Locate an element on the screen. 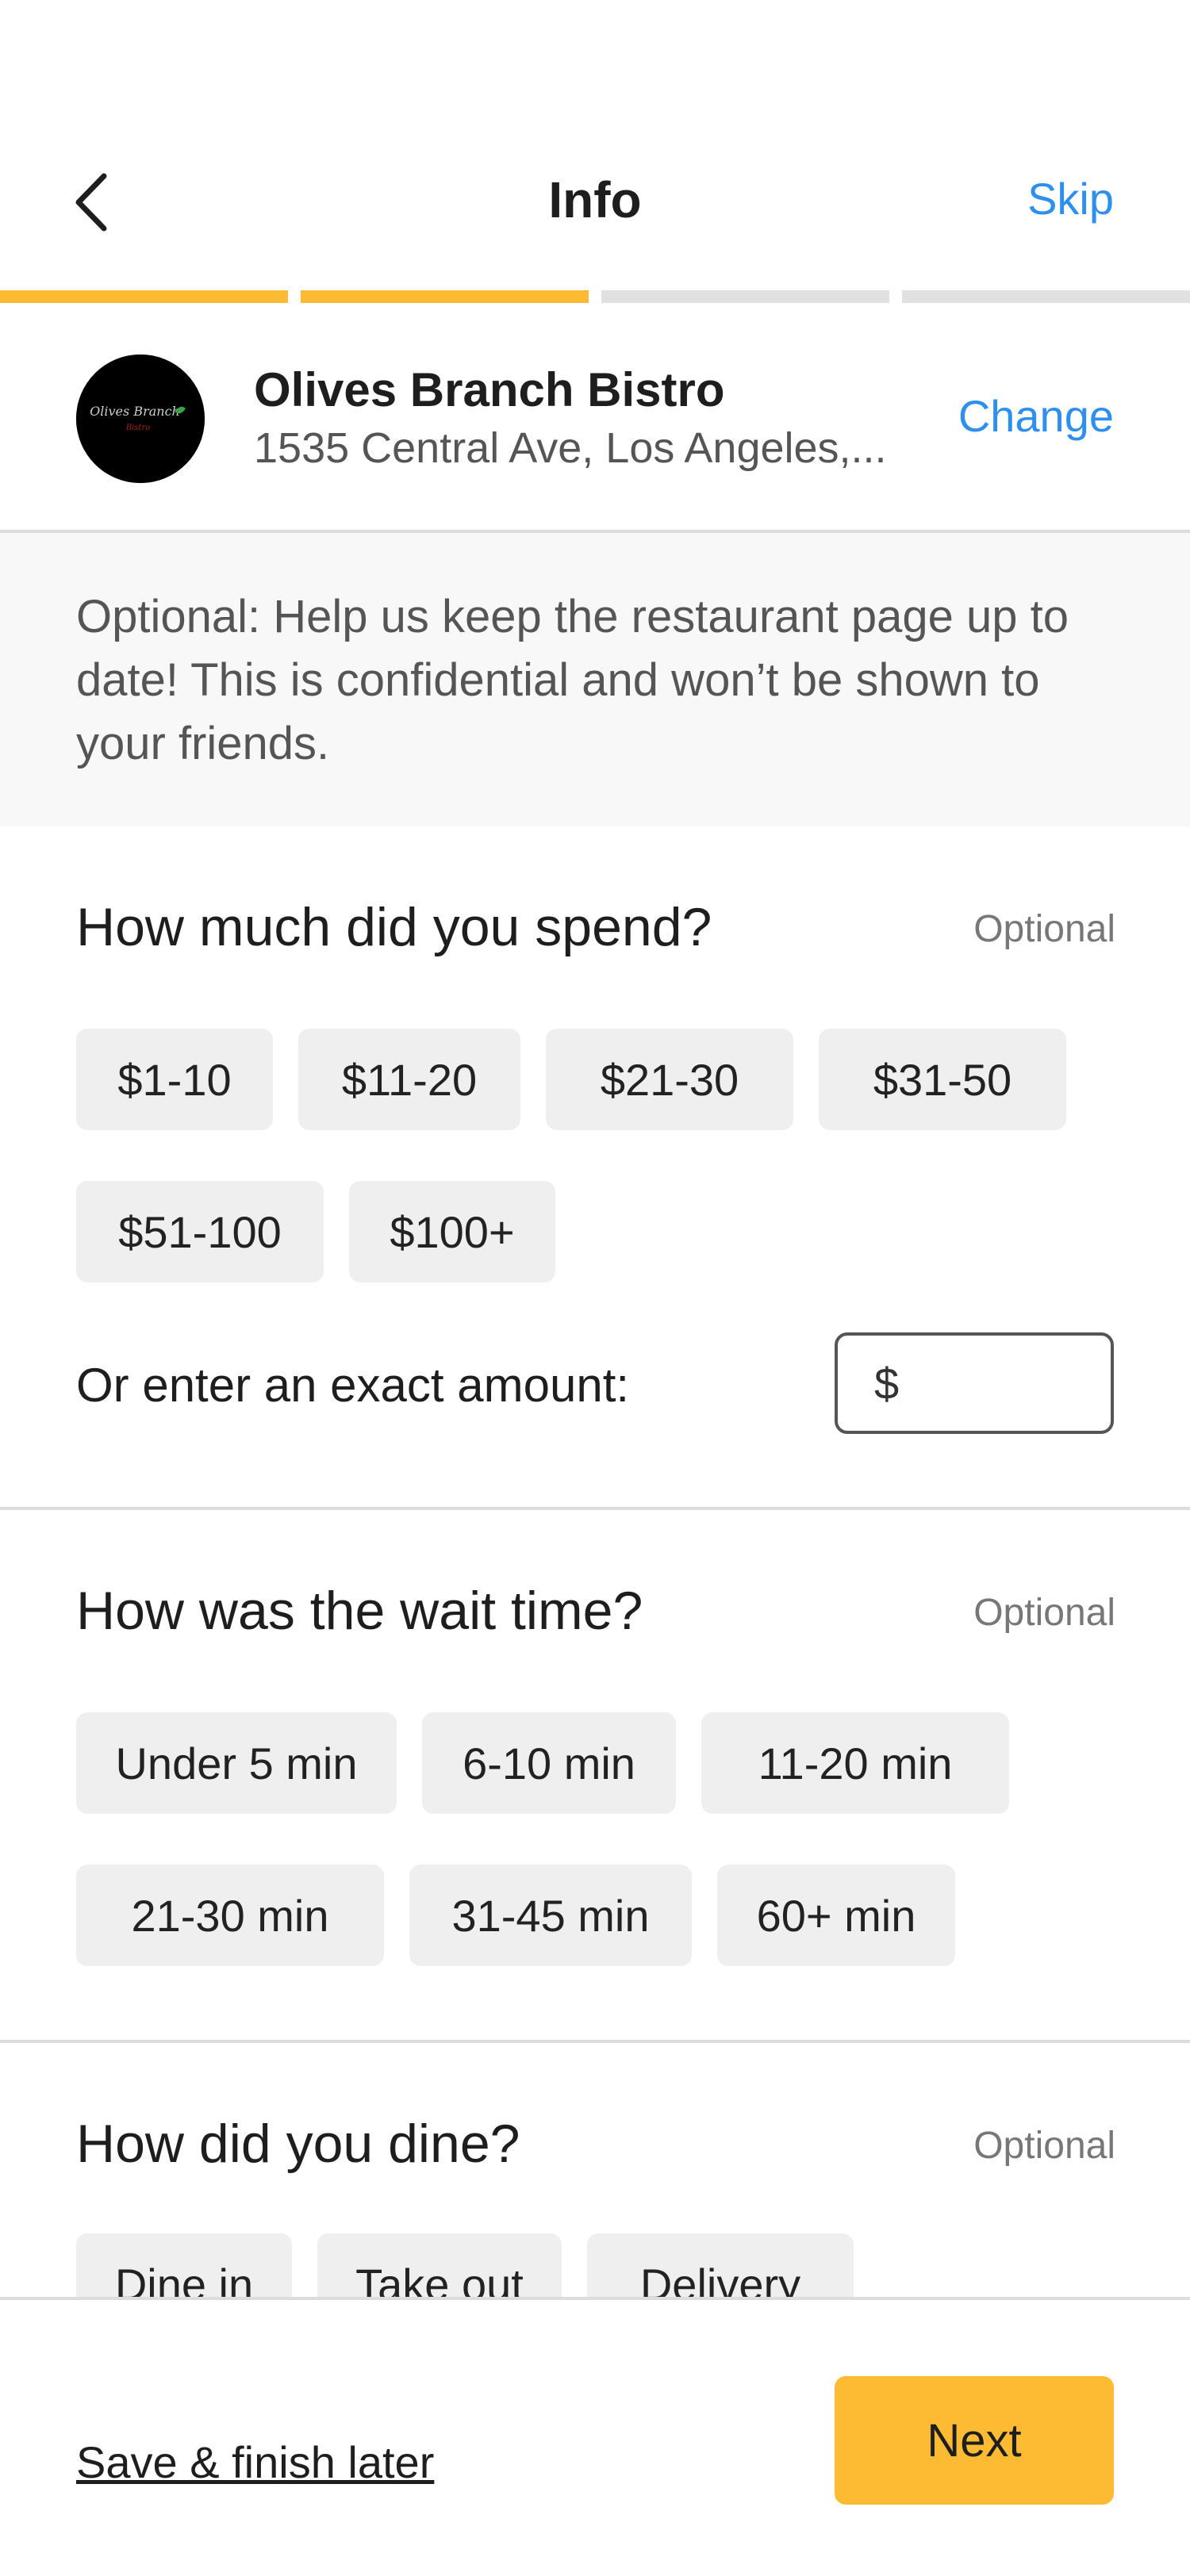  next-button: Next is located at coordinates (974, 2440).